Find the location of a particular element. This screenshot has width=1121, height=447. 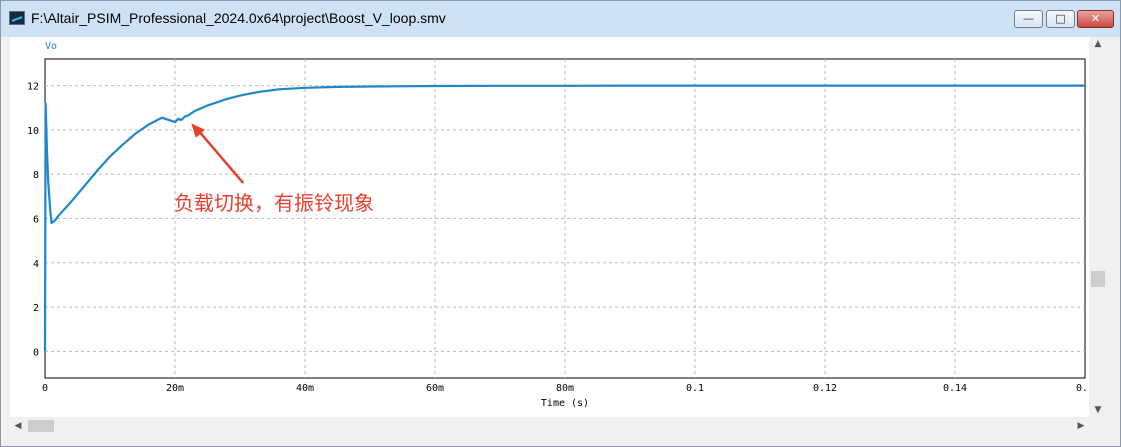

y-tick-label: 10 is located at coordinates (33, 131).